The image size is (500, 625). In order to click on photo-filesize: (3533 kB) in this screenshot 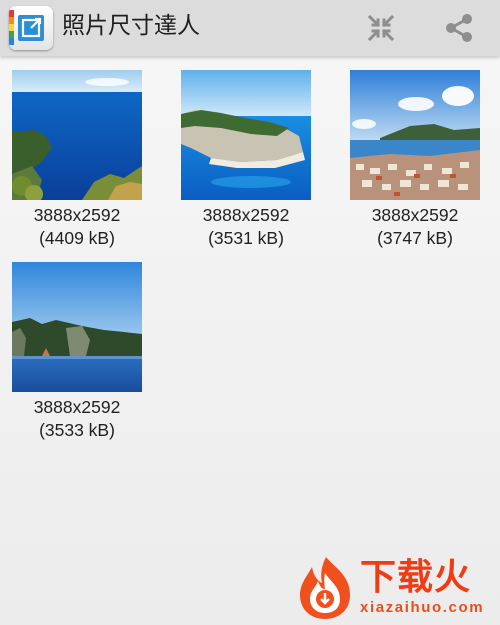, I will do `click(77, 430)`.